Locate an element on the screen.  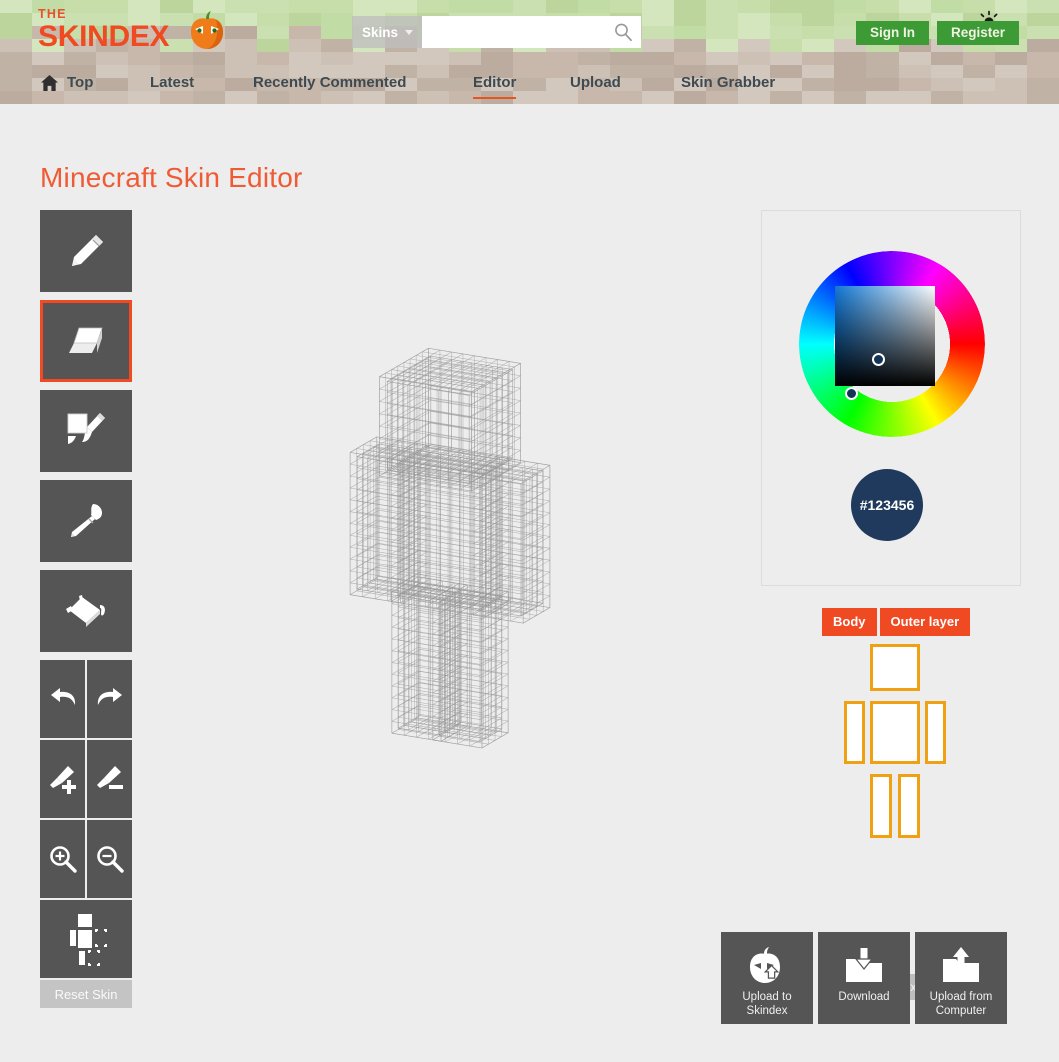
darken-icon is located at coordinates (109, 777).